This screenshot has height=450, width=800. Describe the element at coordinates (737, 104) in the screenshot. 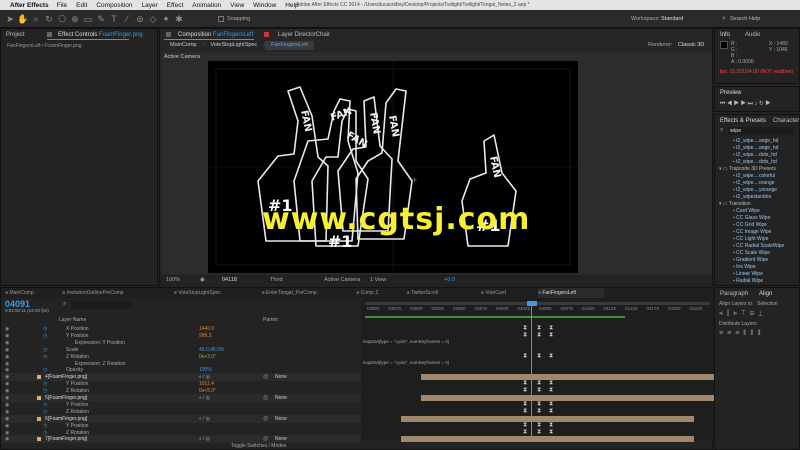

I see `play-icon: ▶` at that location.